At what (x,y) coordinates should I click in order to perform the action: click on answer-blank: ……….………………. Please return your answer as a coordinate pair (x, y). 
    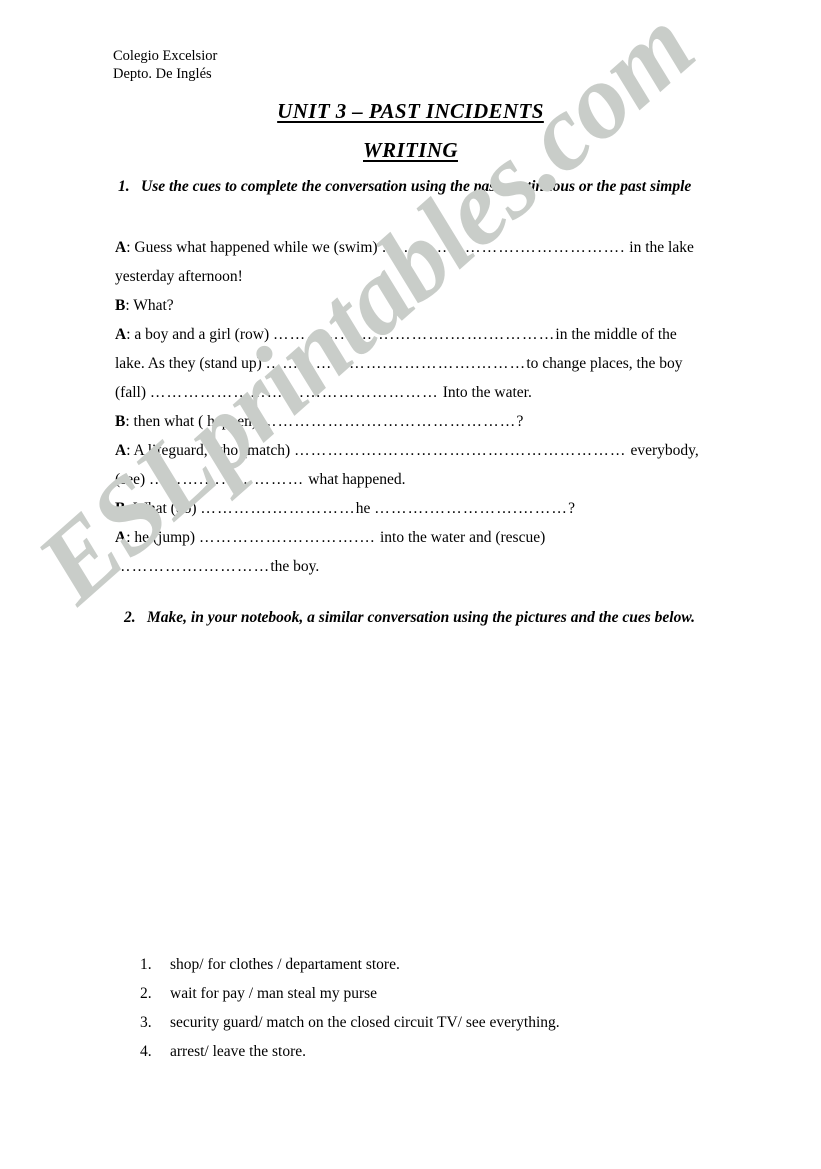
    Looking at the image, I should click on (226, 479).